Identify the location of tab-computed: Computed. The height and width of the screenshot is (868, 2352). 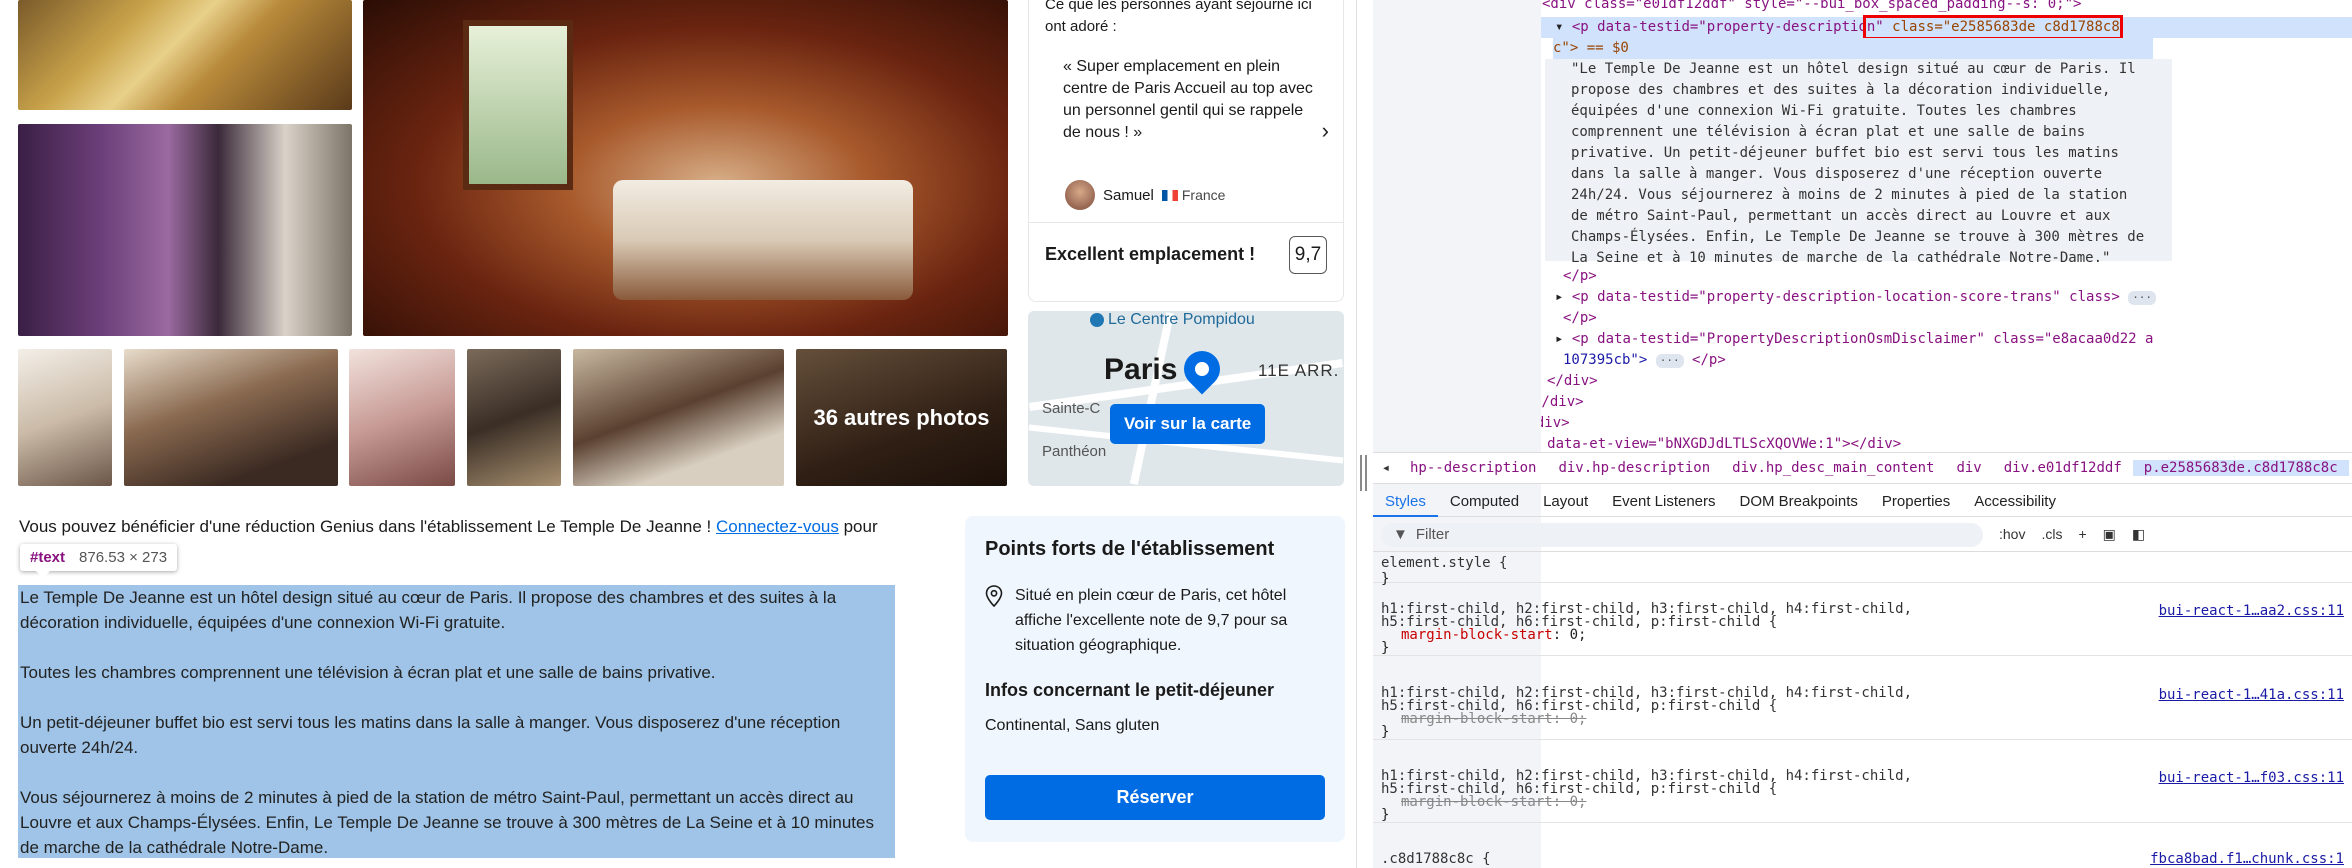
(1484, 502).